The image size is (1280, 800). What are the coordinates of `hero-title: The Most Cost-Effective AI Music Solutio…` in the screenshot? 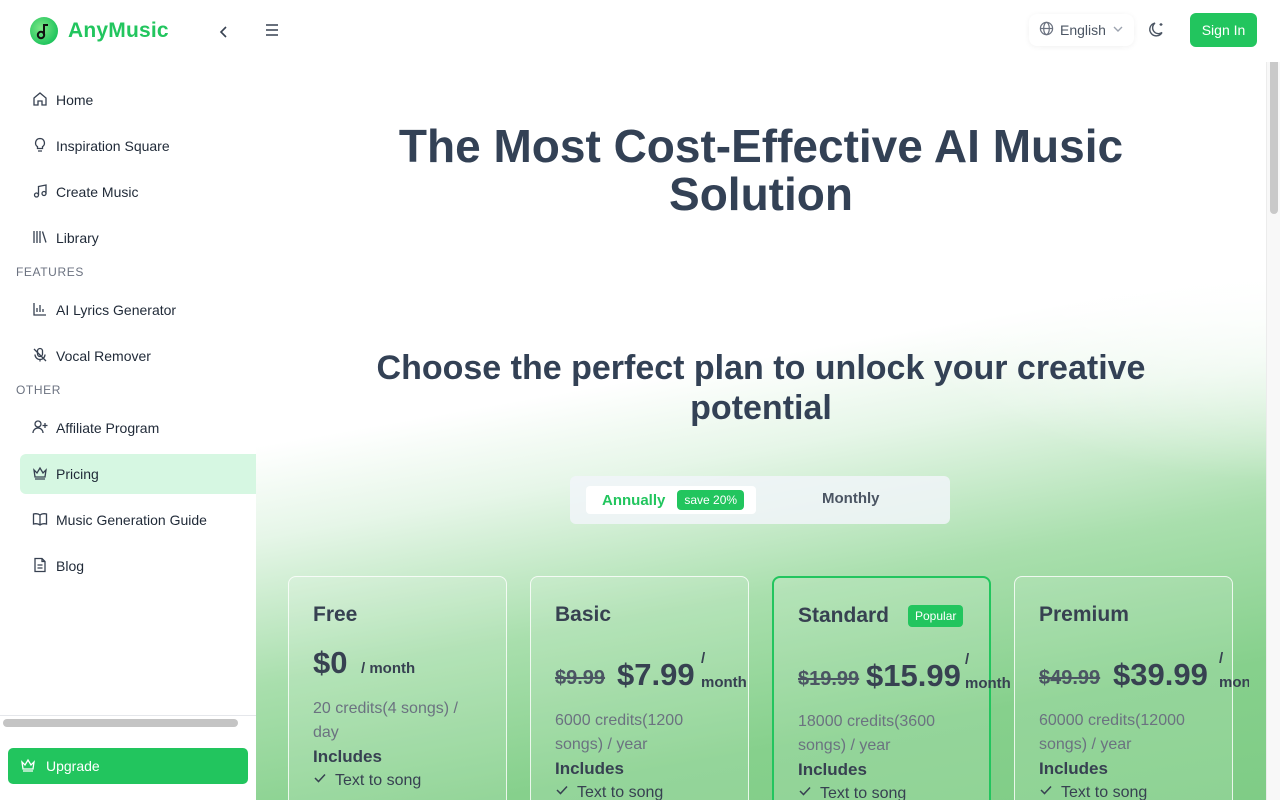 It's located at (761, 170).